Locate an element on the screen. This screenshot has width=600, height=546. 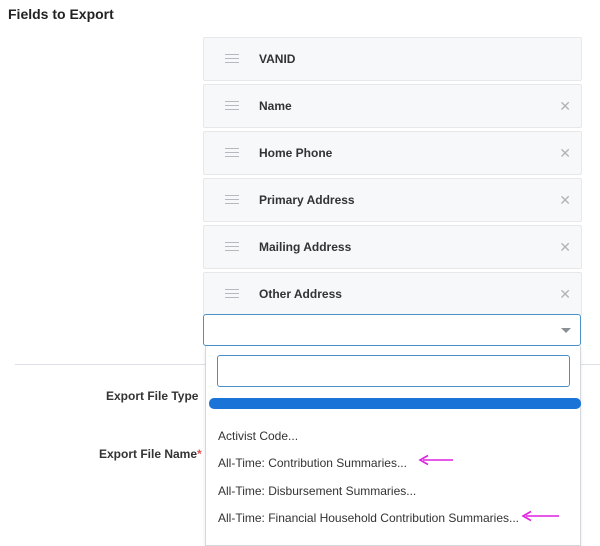
field-row-name: Name ✕ is located at coordinates (392, 106).